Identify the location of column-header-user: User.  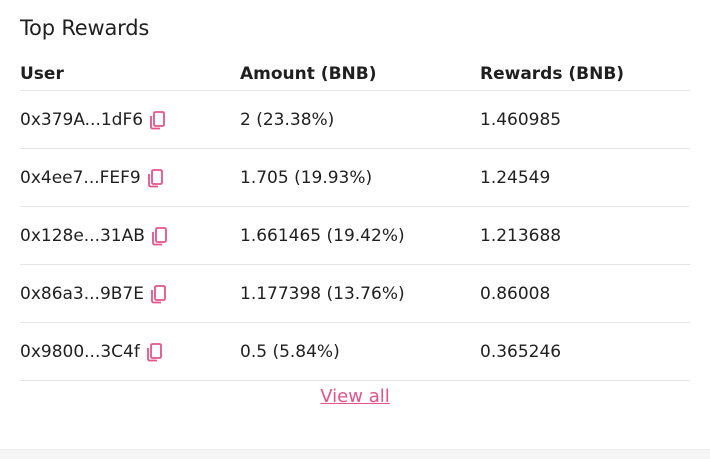
(42, 74).